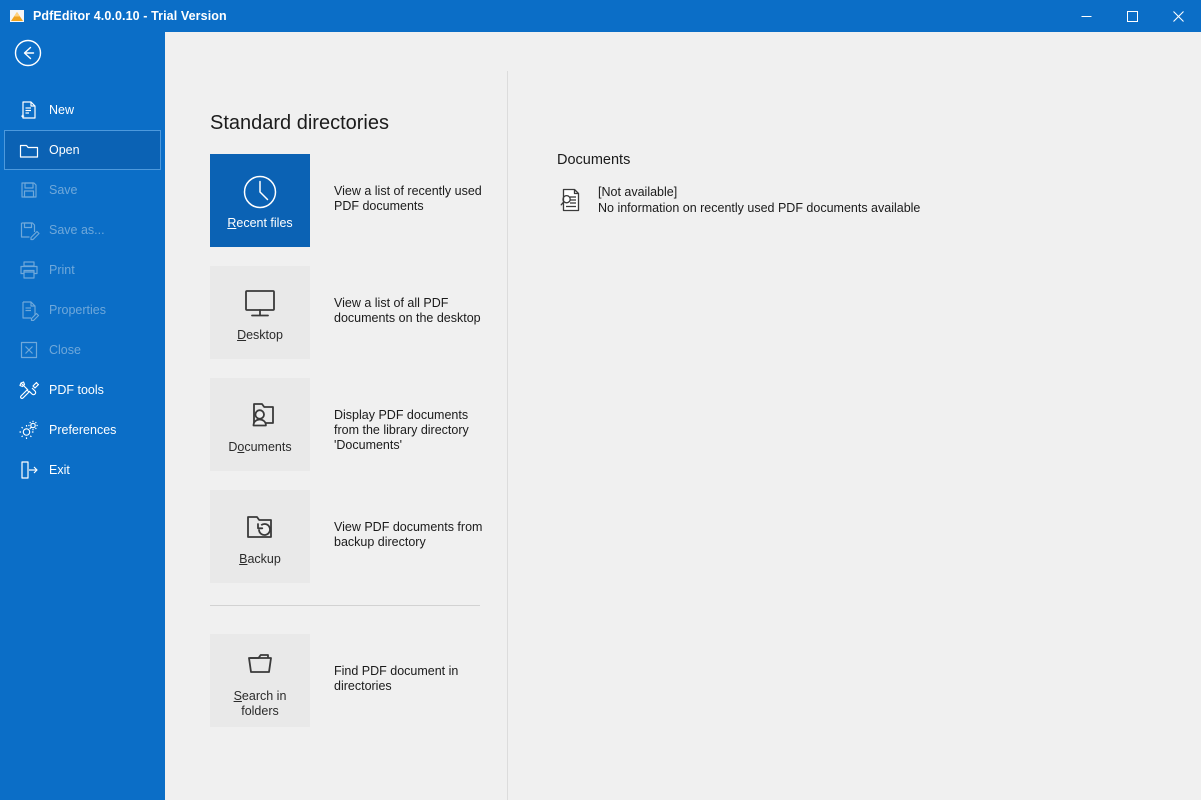  What do you see at coordinates (29, 190) in the screenshot?
I see `save-disk-icon` at bounding box center [29, 190].